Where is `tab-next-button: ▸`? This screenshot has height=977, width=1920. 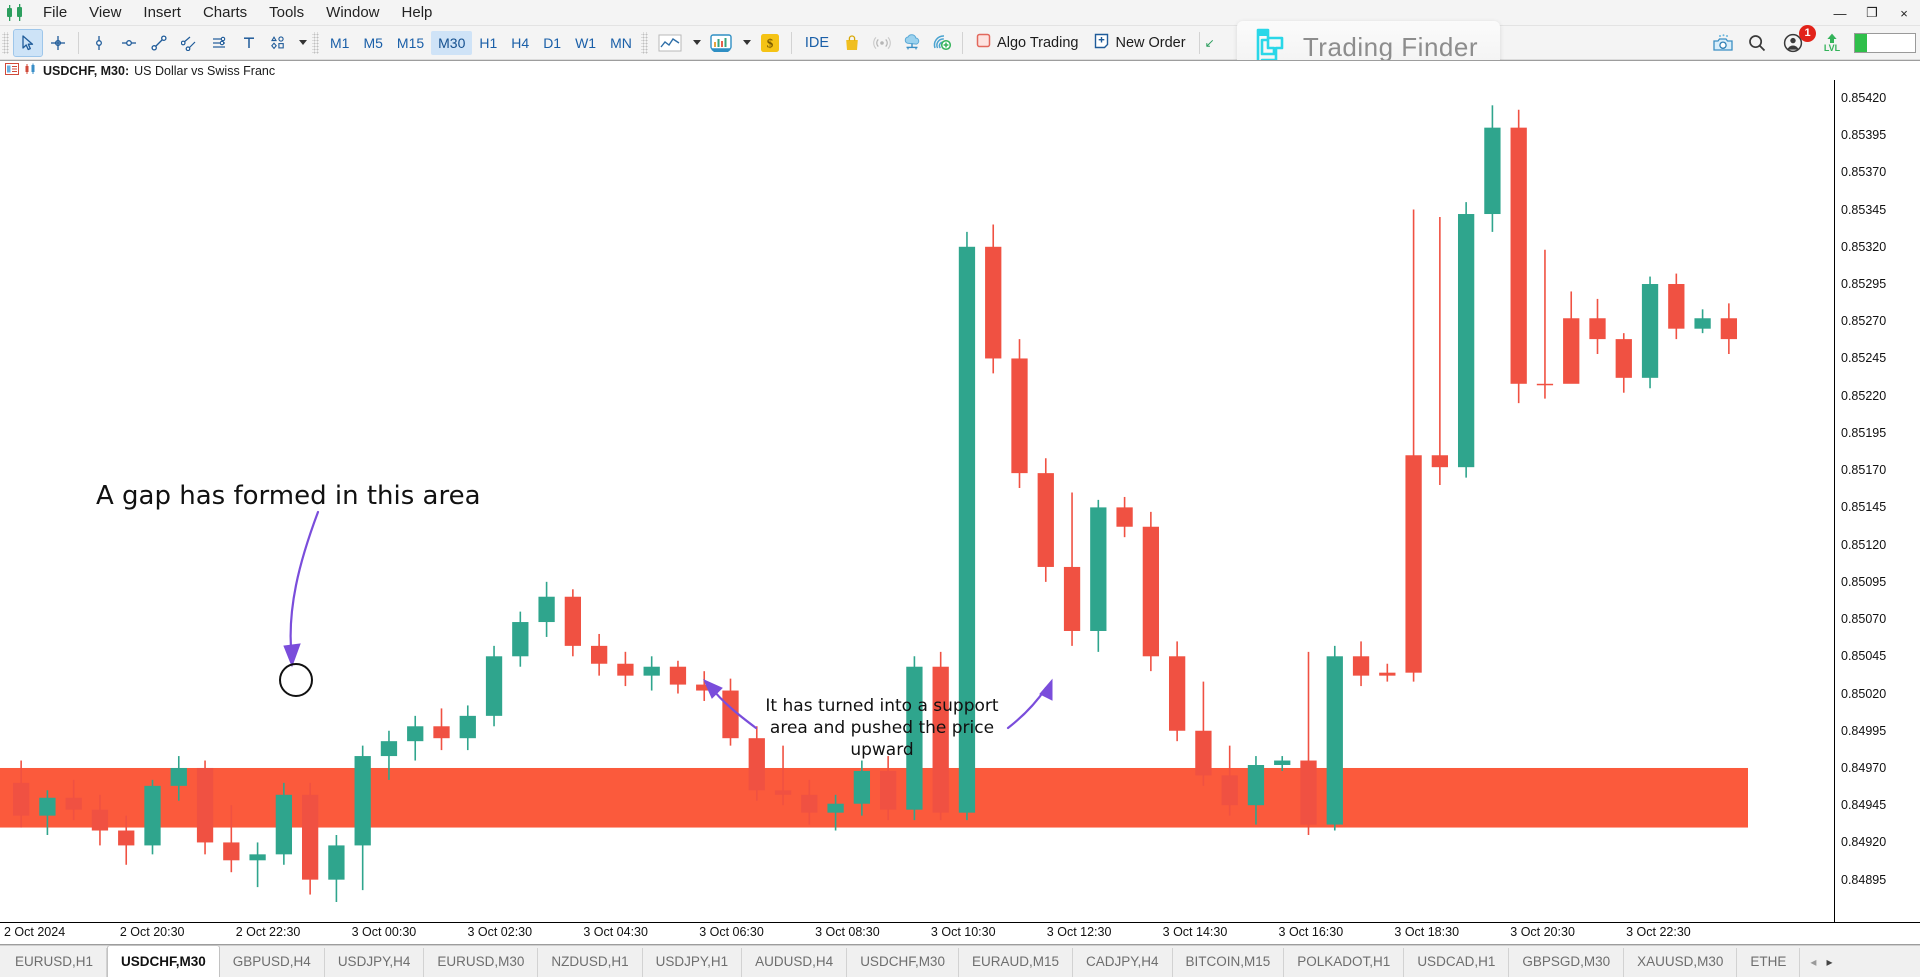
tab-next-button: ▸ is located at coordinates (1829, 962).